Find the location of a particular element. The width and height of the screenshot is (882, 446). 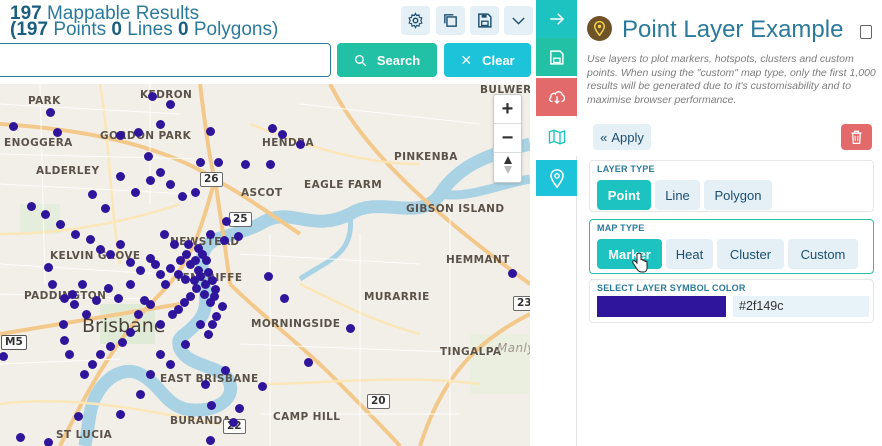

book-icon is located at coordinates (866, 32).